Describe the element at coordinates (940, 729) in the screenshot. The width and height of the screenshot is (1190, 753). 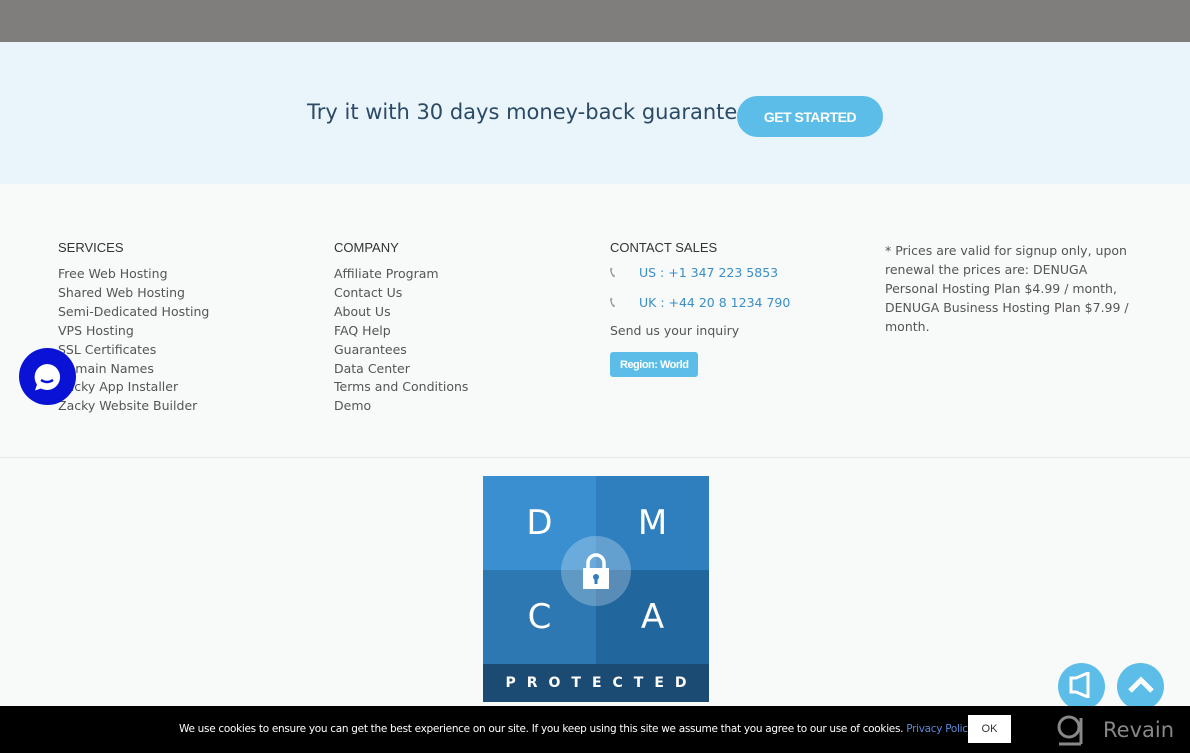
I see `privacy-policy-link: Privacy Policy` at that location.